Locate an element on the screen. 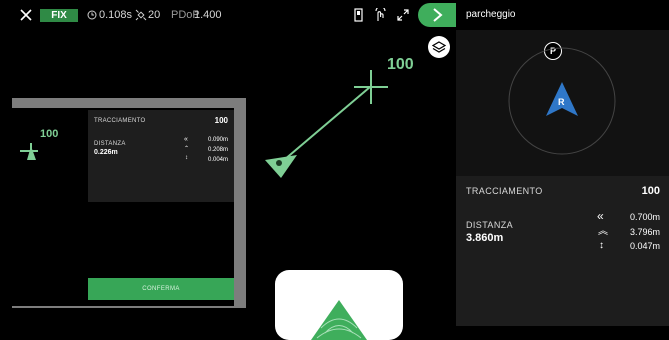  mini-chevron-left-icon: « is located at coordinates (186, 139).